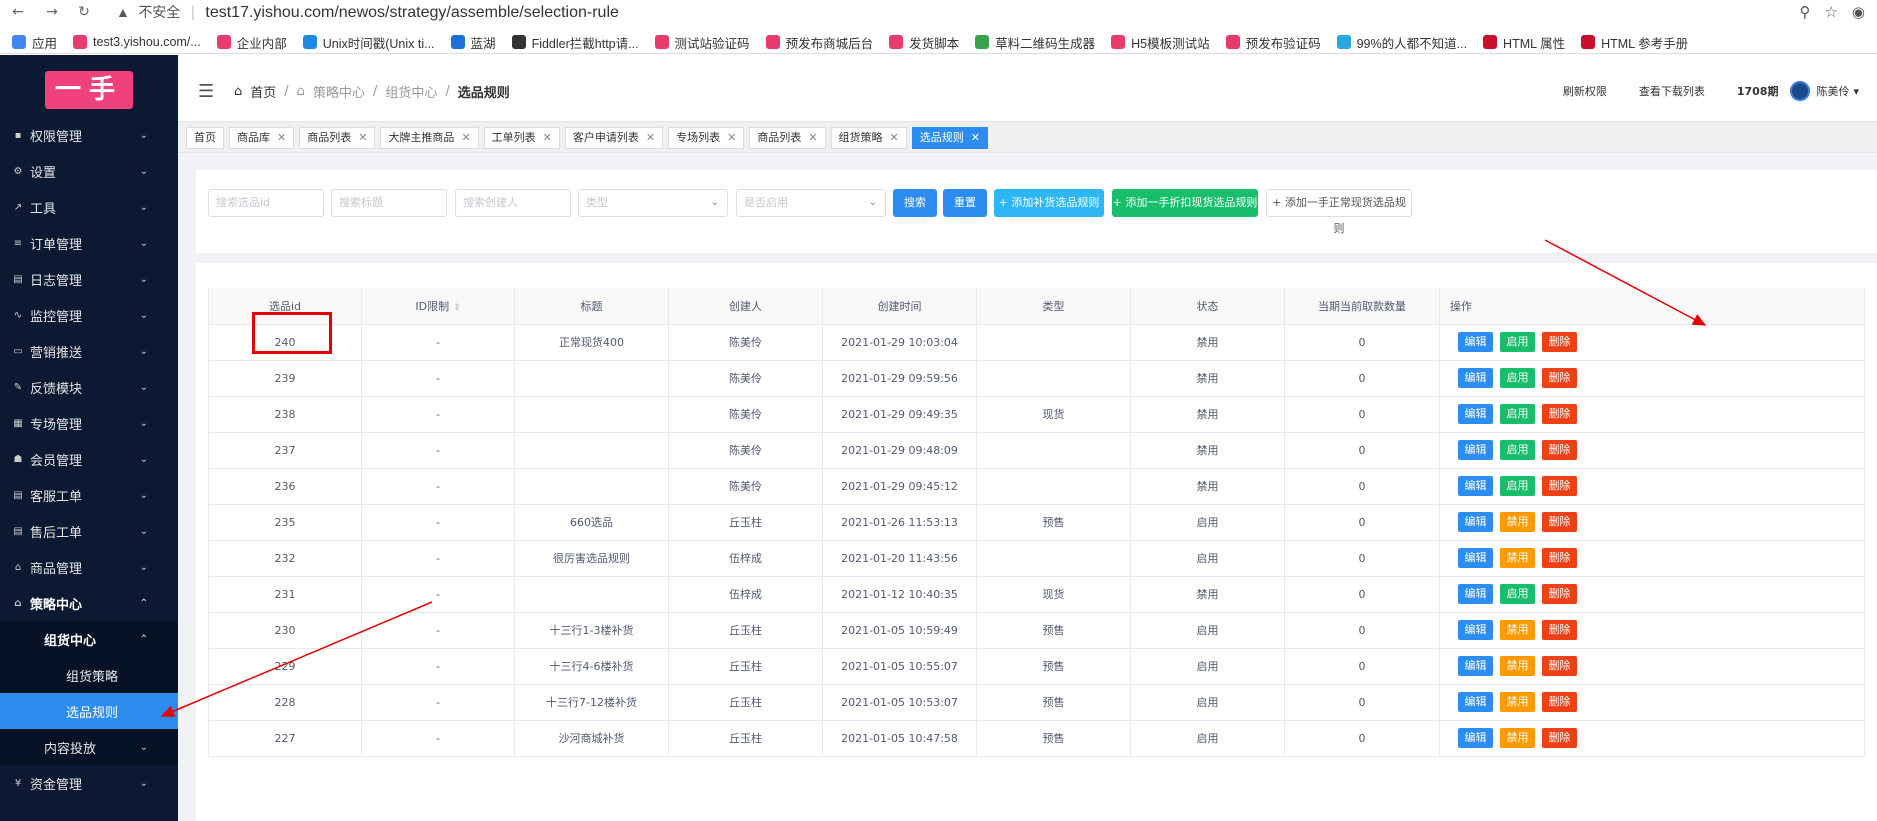 The width and height of the screenshot is (1877, 821). What do you see at coordinates (819, 42) in the screenshot?
I see `bookmark-item: 预发布商城后台` at bounding box center [819, 42].